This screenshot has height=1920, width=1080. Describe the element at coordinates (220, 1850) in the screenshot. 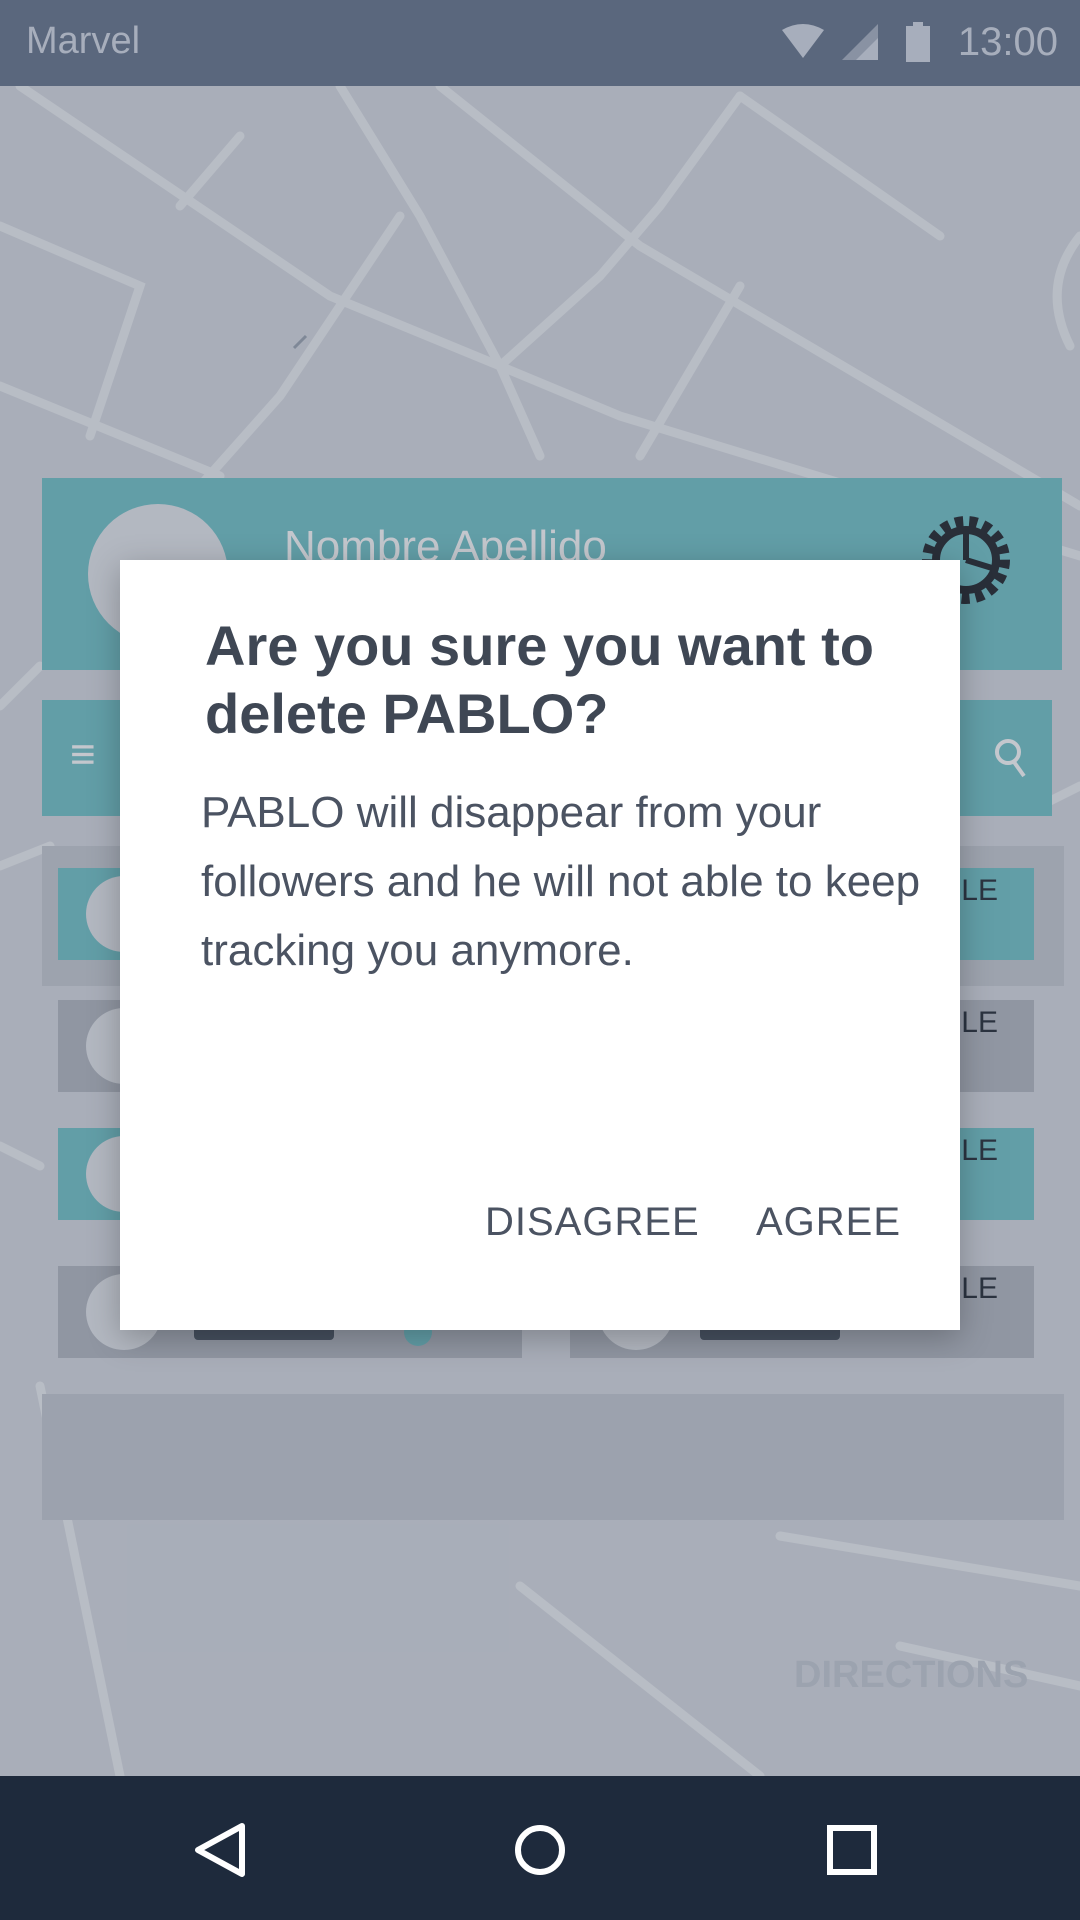

I see `back-icon` at that location.